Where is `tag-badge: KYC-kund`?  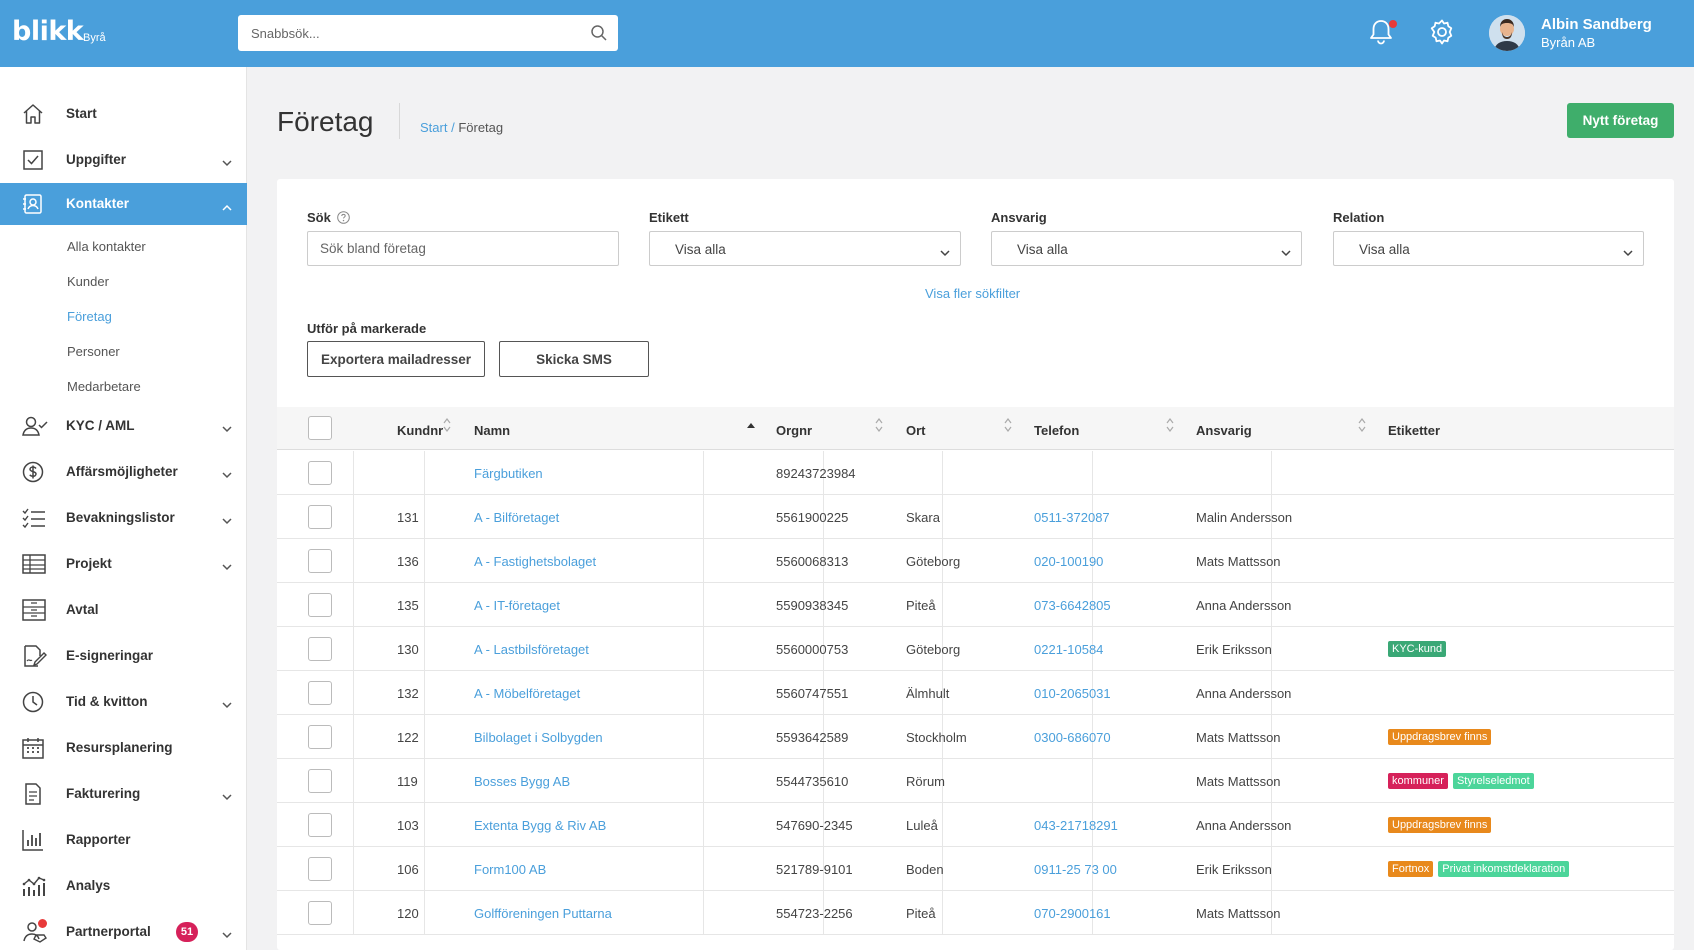 tag-badge: KYC-kund is located at coordinates (1417, 649).